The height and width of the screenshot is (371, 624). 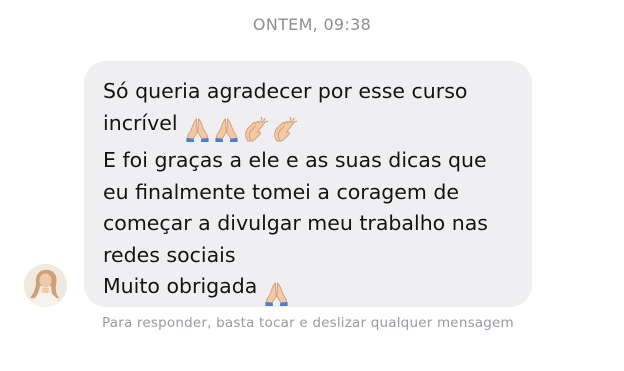 I want to click on conversation-timestamp: ONTEM, 09:38, so click(x=312, y=24).